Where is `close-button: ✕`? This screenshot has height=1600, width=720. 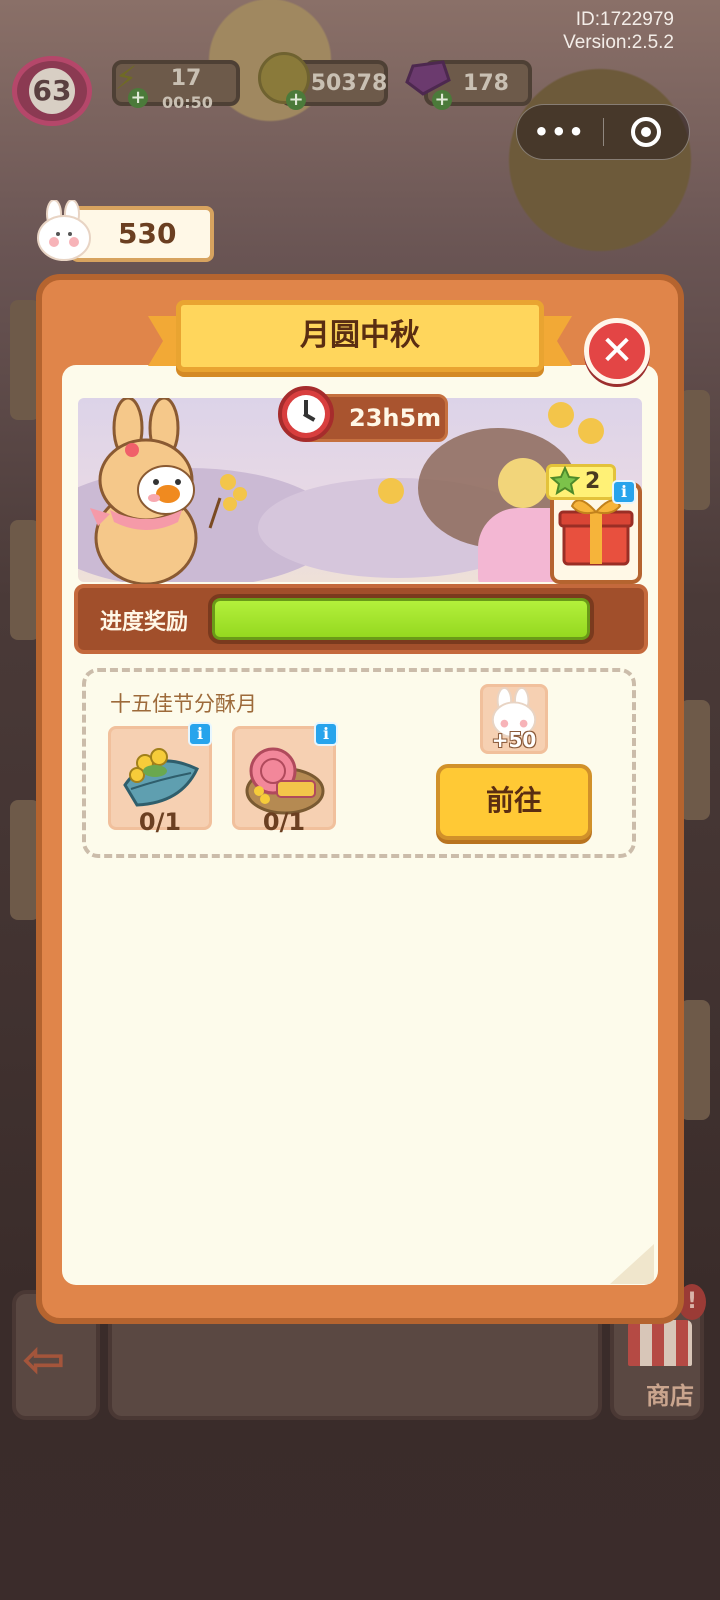 close-button: ✕ is located at coordinates (617, 351).